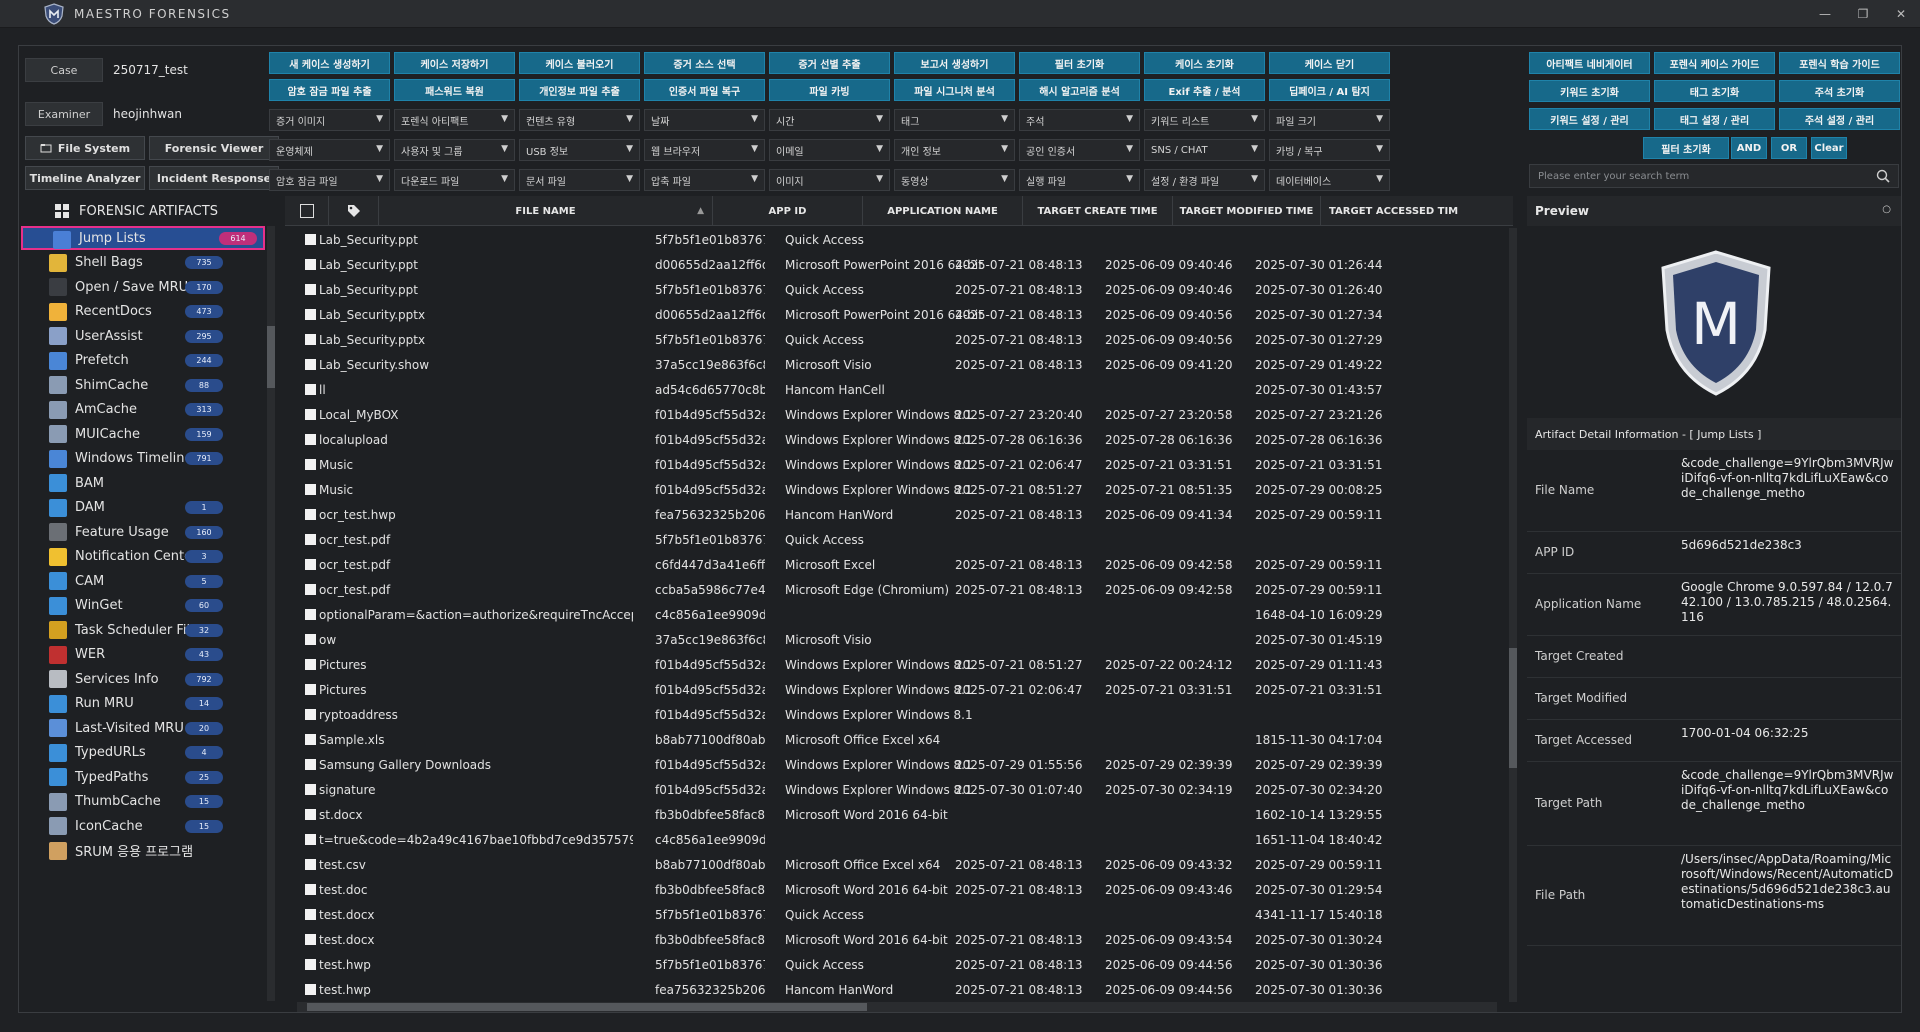  What do you see at coordinates (271, 613) in the screenshot?
I see `sidebar-scrollbar` at bounding box center [271, 613].